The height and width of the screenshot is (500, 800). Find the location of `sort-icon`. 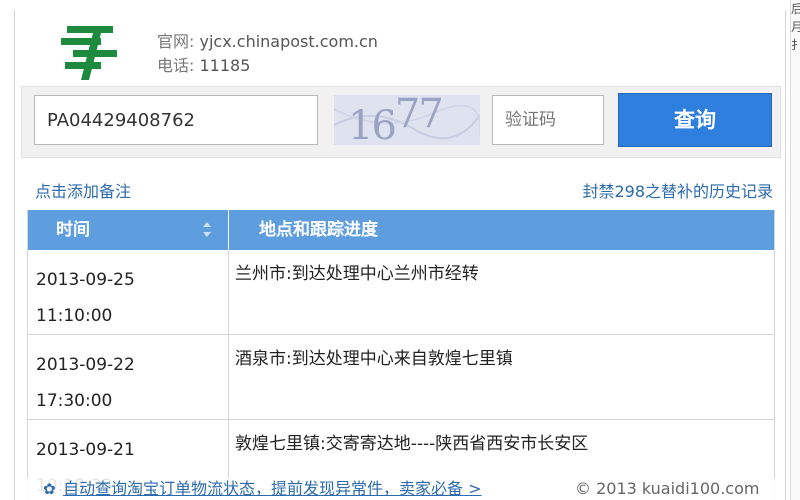

sort-icon is located at coordinates (207, 230).